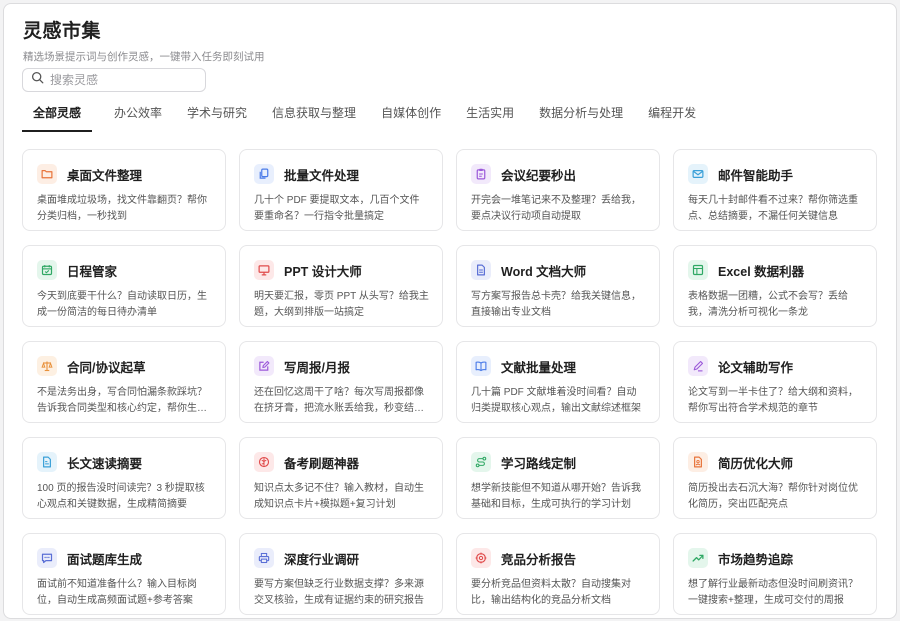 This screenshot has width=900, height=621. I want to click on card-description: 论文写到一半卡住了？给大纲和资料，帮你写出符合学术规范的章节, so click(773, 400).